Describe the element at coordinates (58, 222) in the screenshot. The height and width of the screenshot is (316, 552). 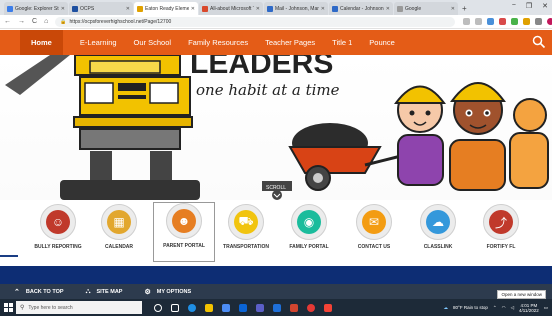
I see `bully-reporting-icon: ☺` at that location.